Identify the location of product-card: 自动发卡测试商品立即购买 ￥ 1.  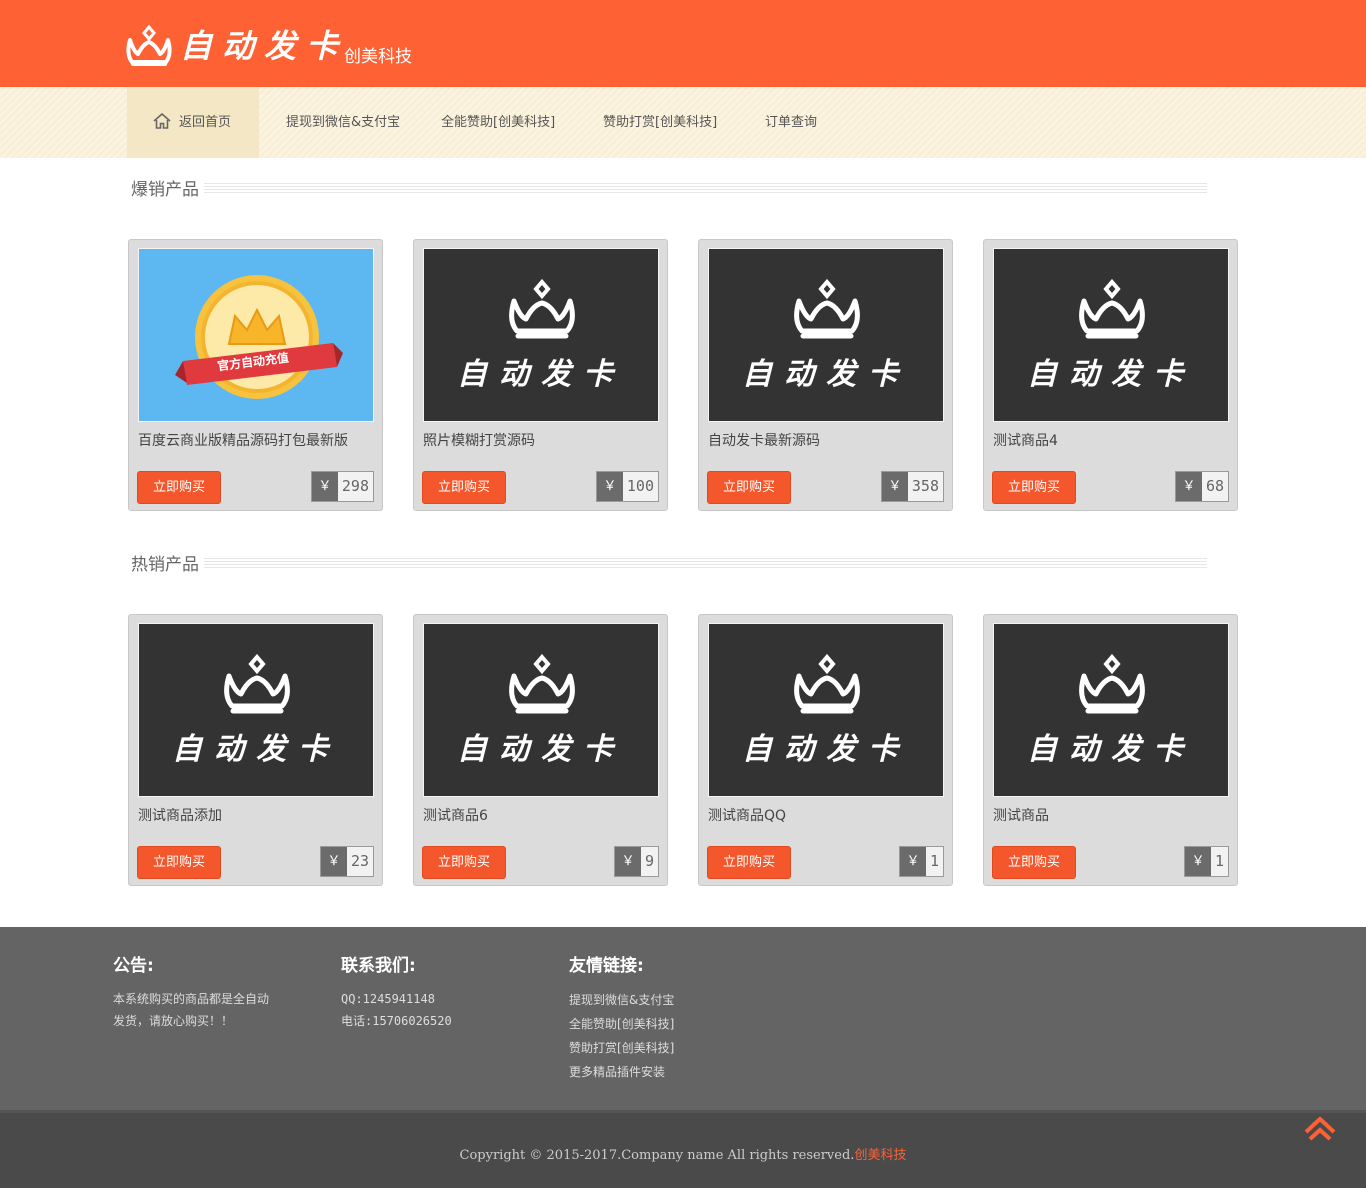
(1110, 750).